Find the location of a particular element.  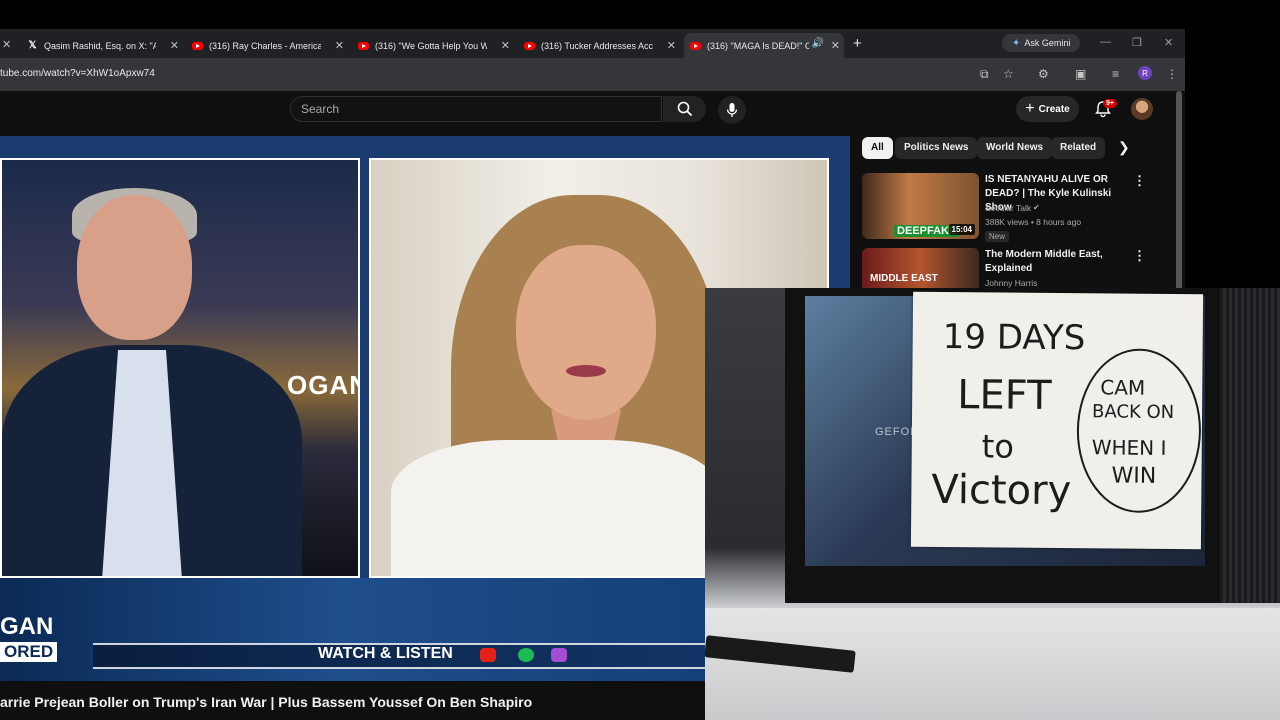

speaker-icon: 🔊 is located at coordinates (818, 43).